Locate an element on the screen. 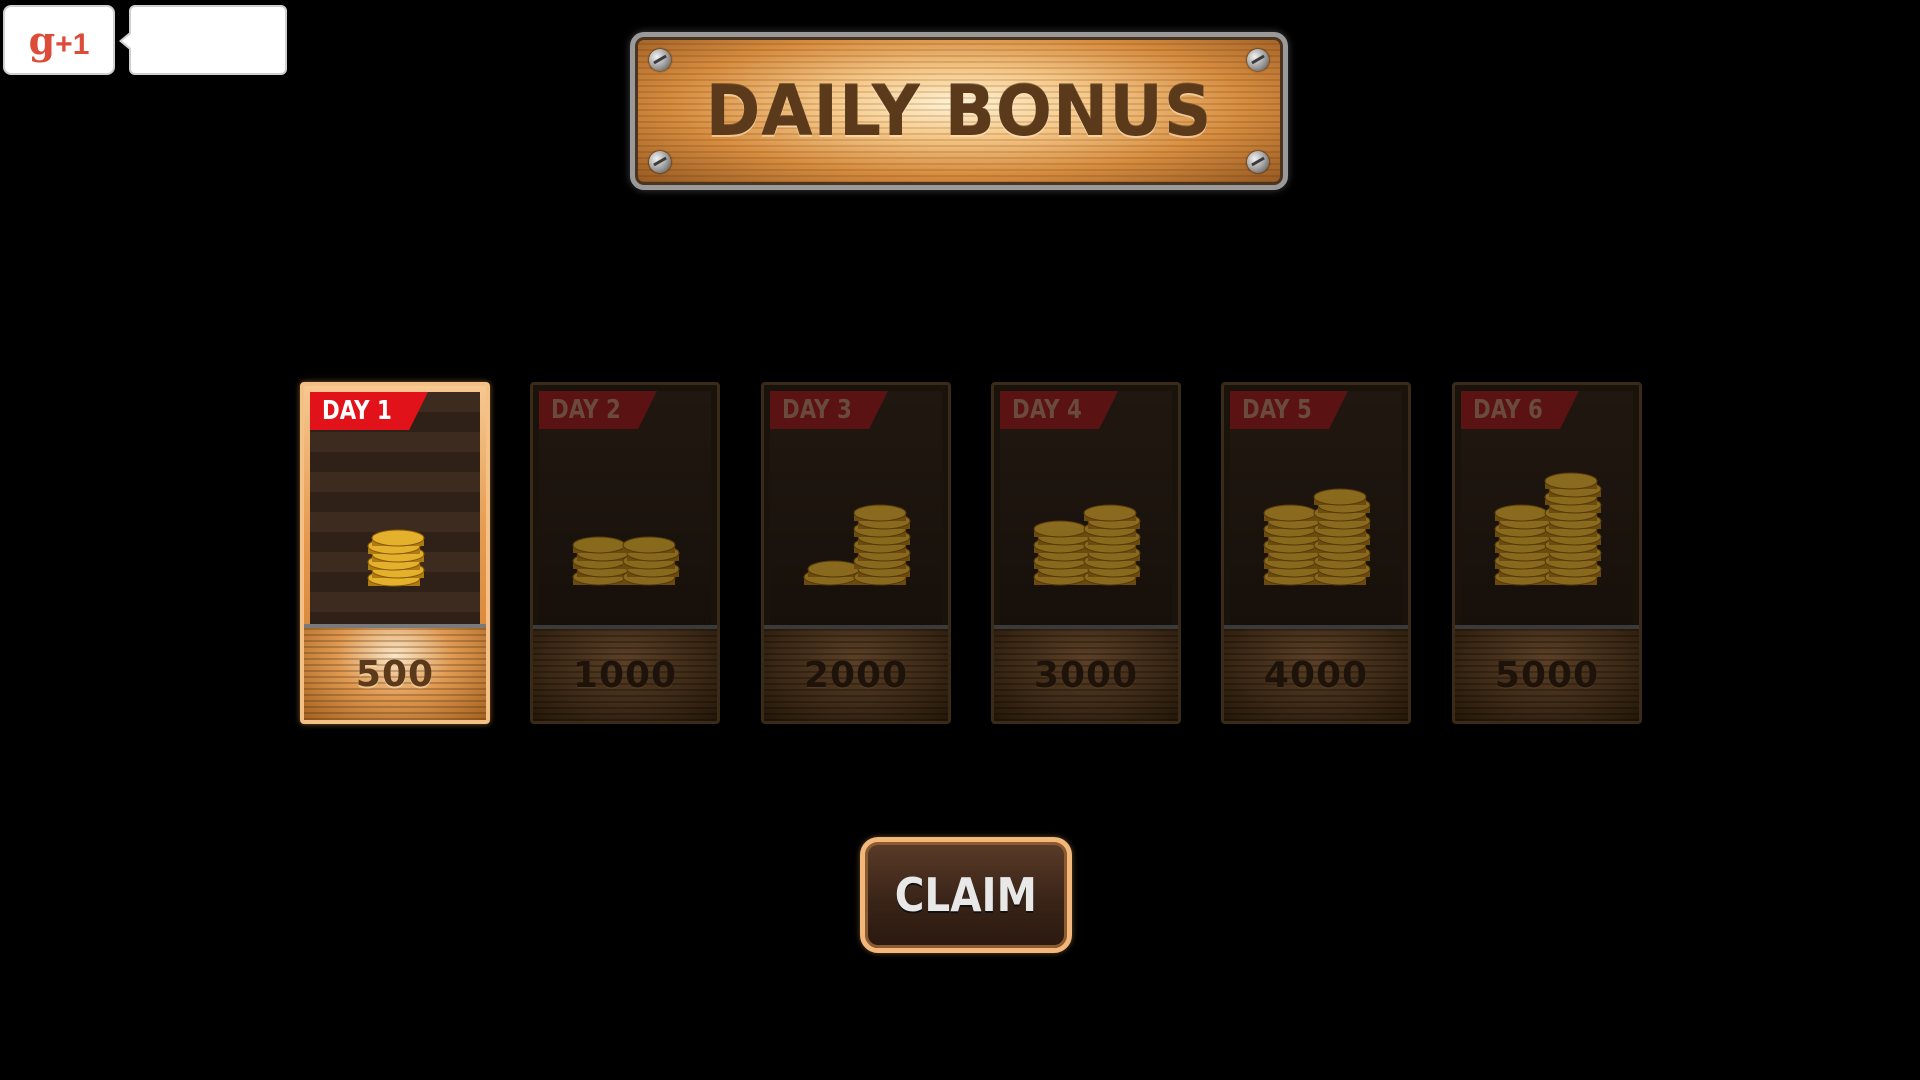  claim-button-label: CLAIM is located at coordinates (966, 895).